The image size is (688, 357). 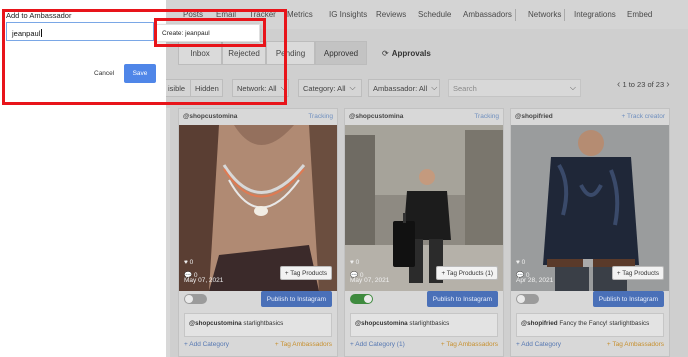 What do you see at coordinates (514, 88) in the screenshot?
I see `search-input: Search ⌵` at bounding box center [514, 88].